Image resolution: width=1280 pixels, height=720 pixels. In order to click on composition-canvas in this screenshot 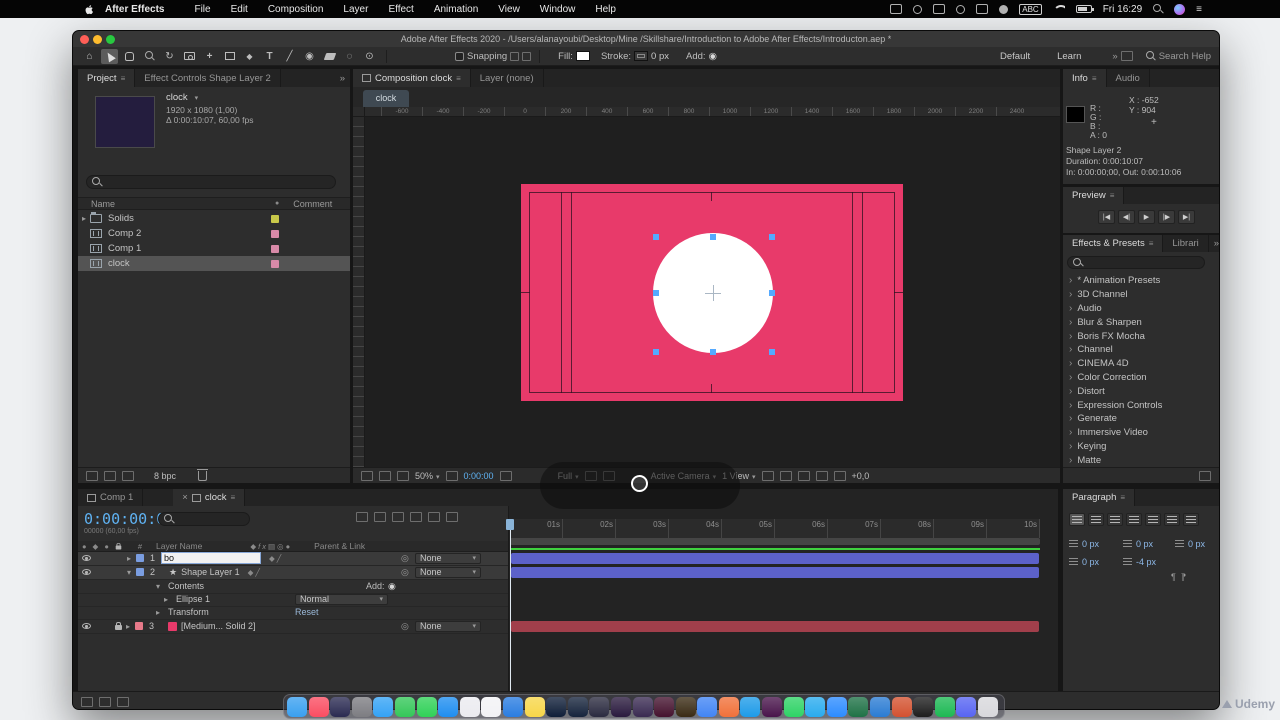, I will do `click(712, 292)`.